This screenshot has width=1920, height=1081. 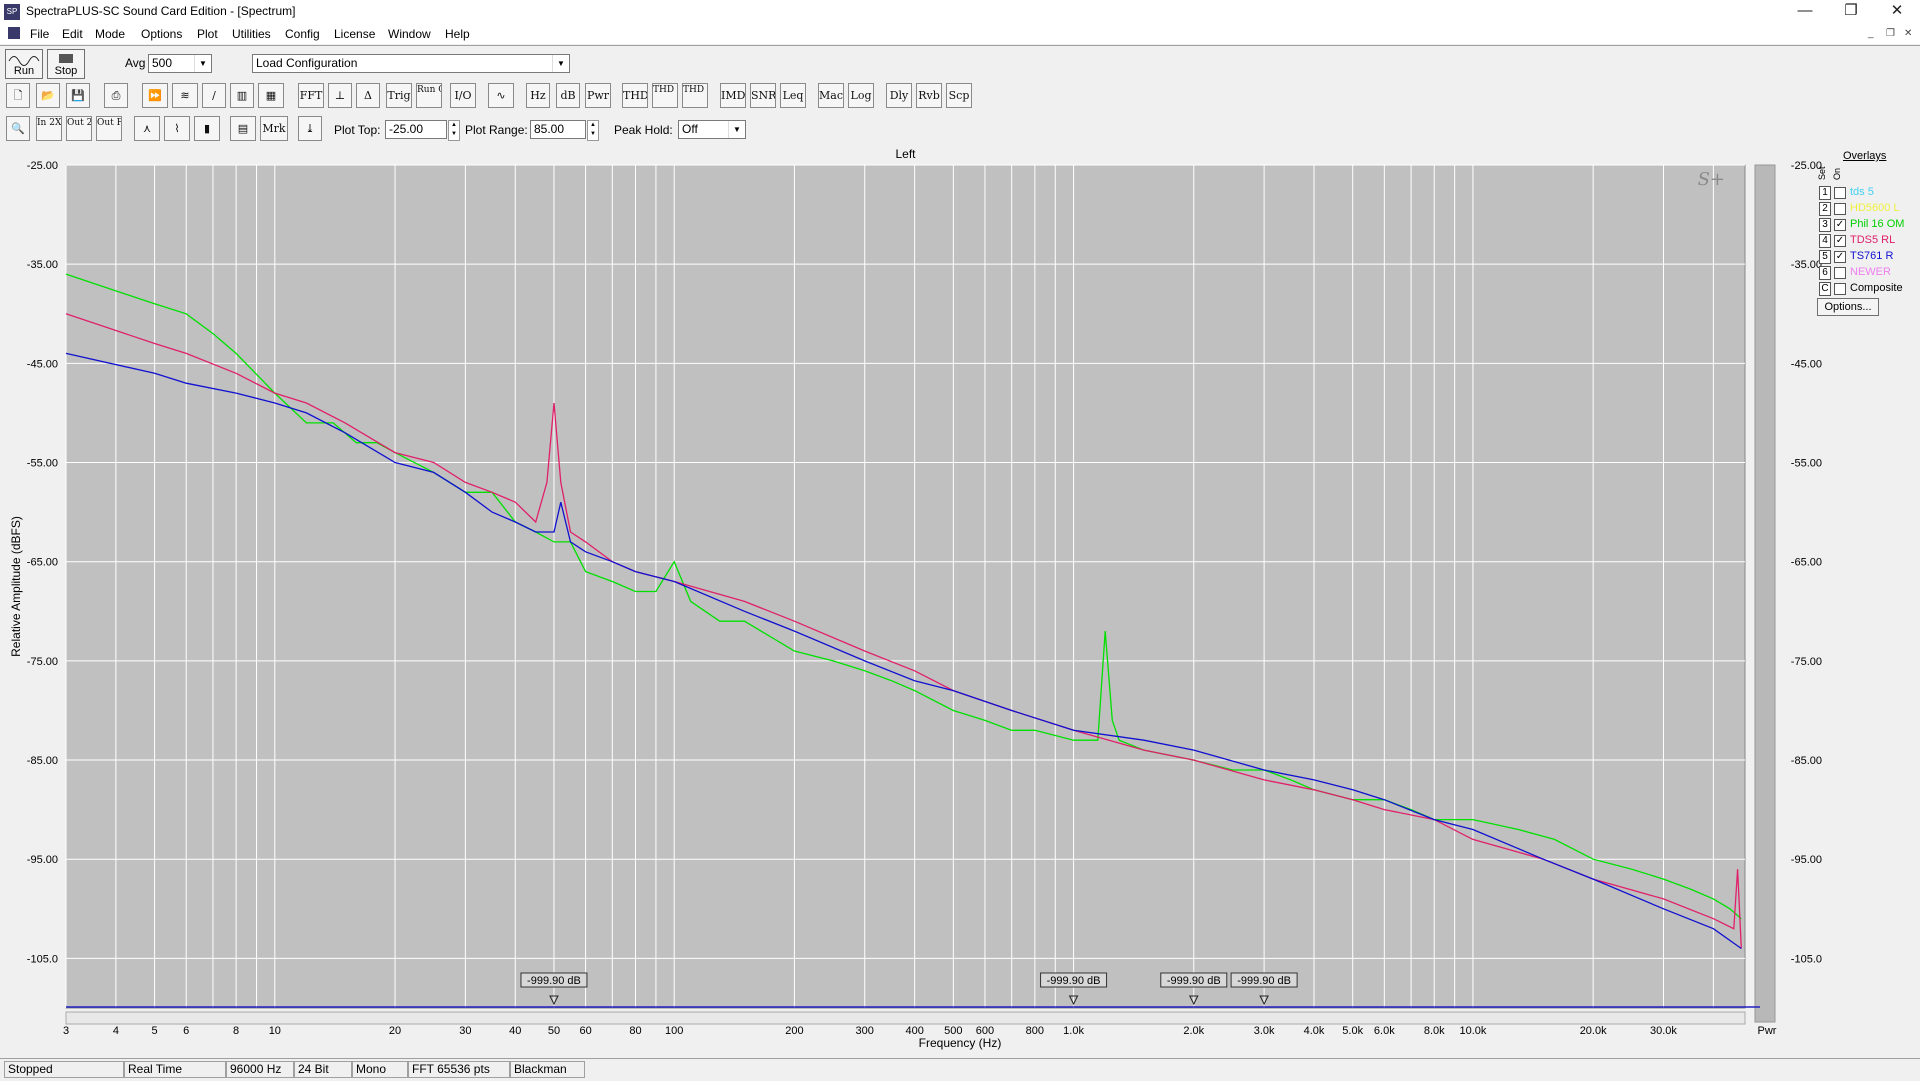 What do you see at coordinates (207, 128) in the screenshot?
I see `bar-plot-icon: ▮` at bounding box center [207, 128].